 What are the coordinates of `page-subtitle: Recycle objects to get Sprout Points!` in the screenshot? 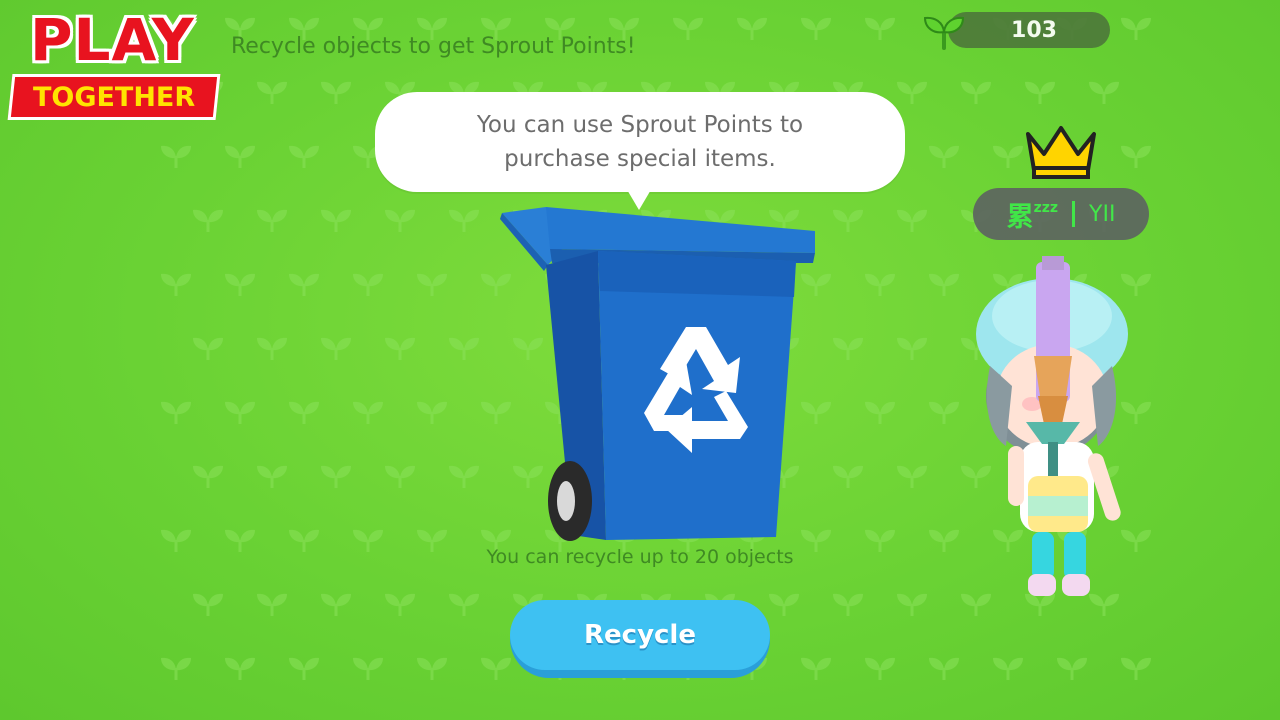 It's located at (433, 46).